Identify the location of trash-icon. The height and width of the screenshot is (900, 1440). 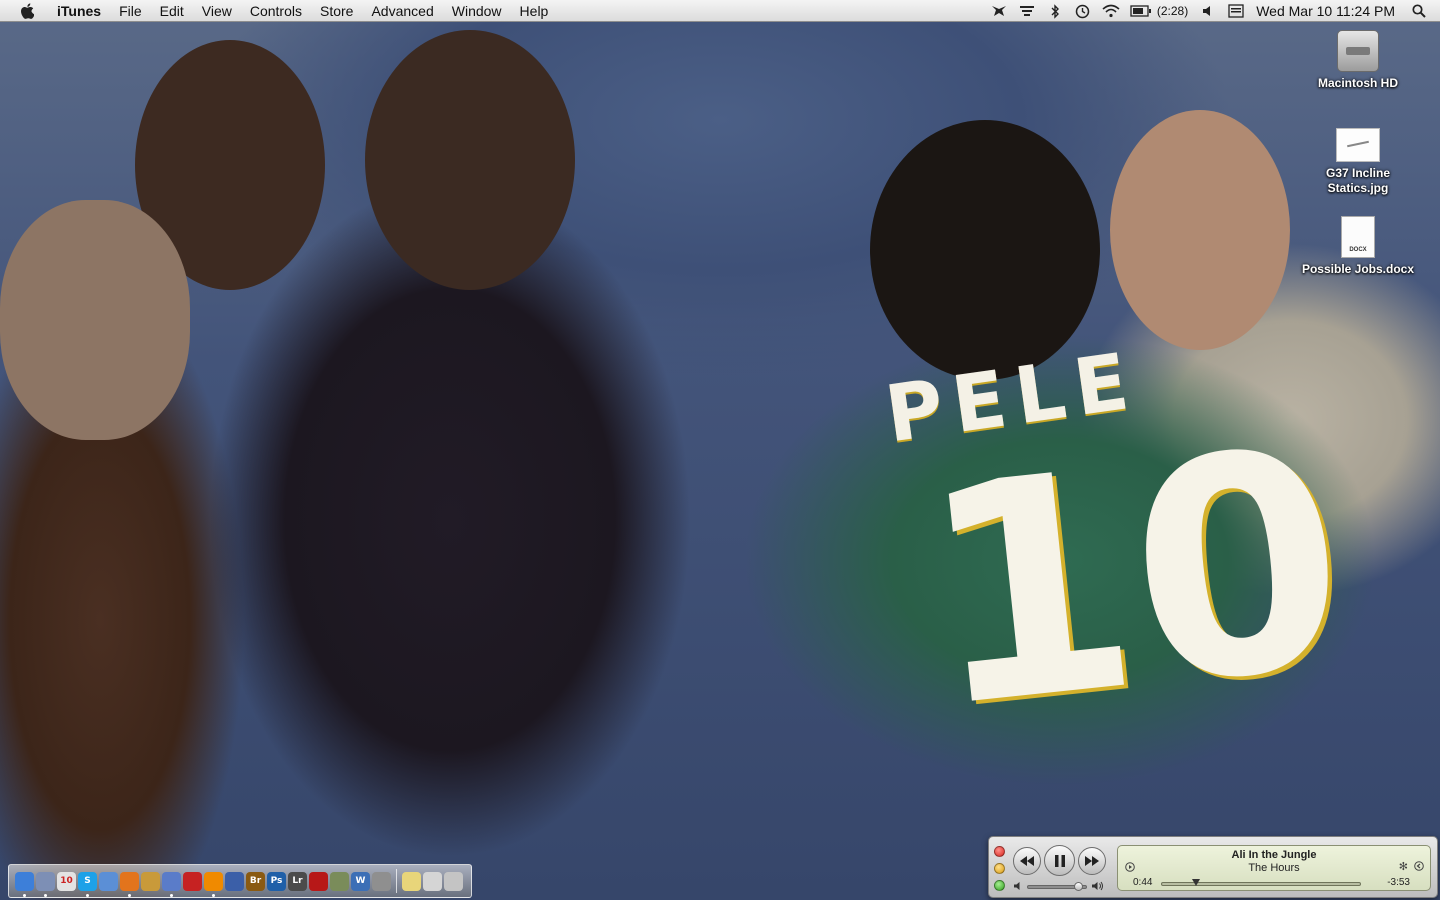
(453, 881).